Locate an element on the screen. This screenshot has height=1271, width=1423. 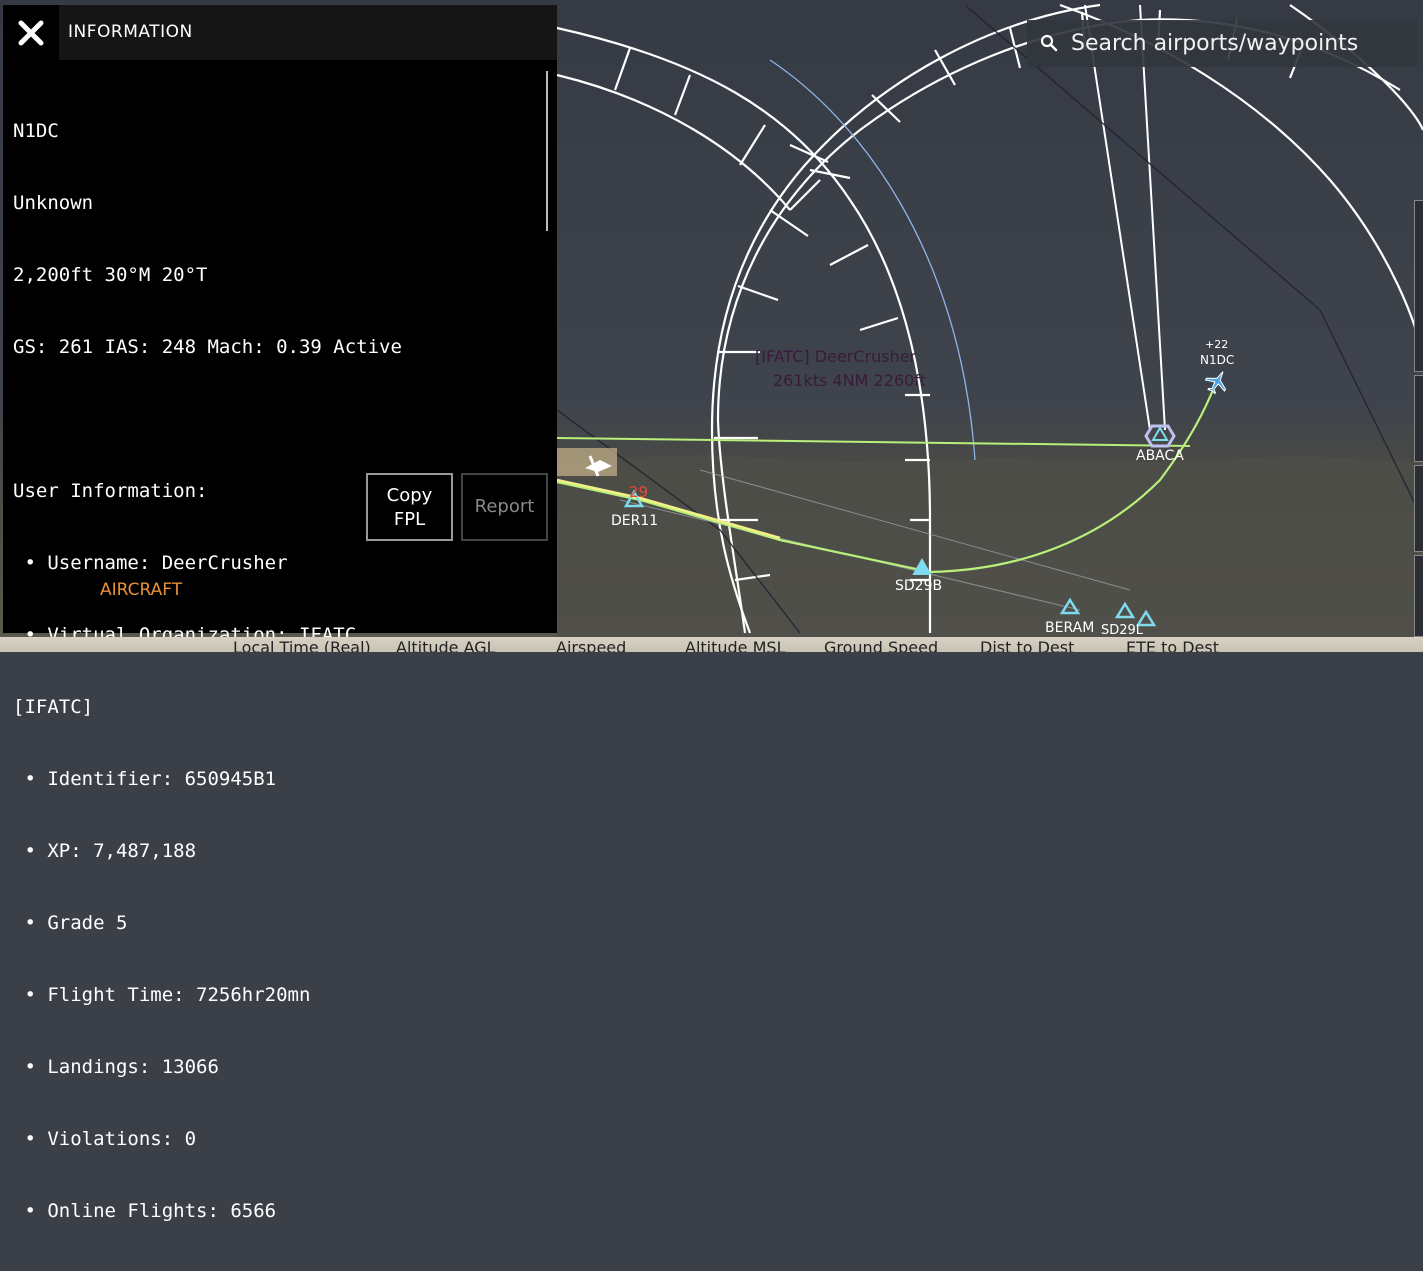
bottom-bar-item: Altitude AGL is located at coordinates (446, 645).